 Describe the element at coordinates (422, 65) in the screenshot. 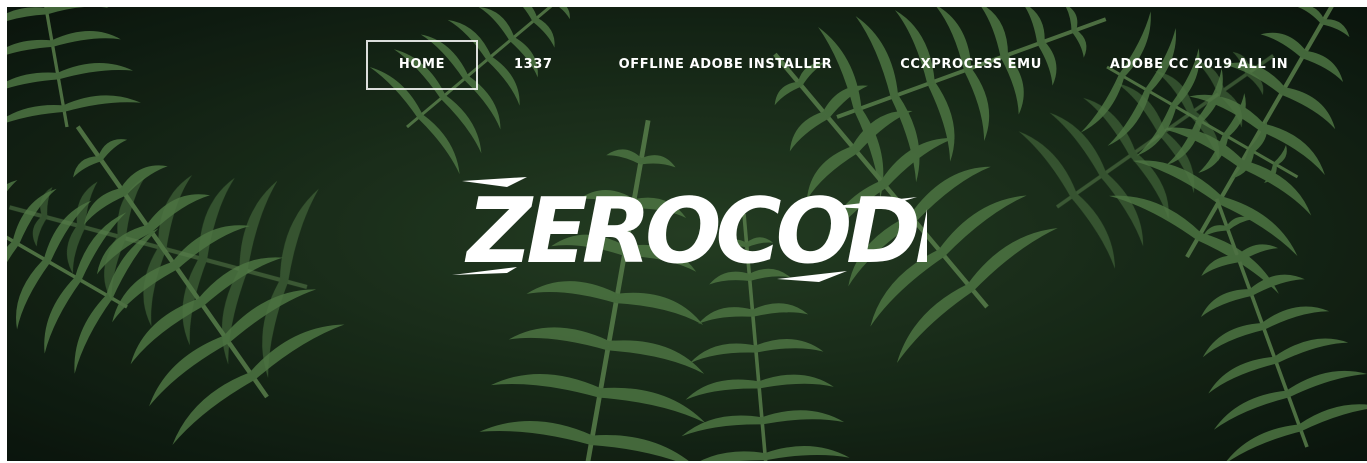

I see `nav-item-home: HOME` at that location.